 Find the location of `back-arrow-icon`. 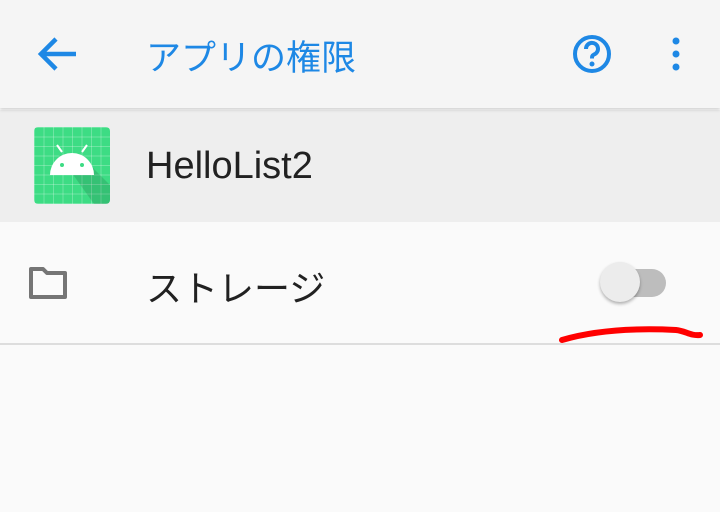

back-arrow-icon is located at coordinates (57, 54).